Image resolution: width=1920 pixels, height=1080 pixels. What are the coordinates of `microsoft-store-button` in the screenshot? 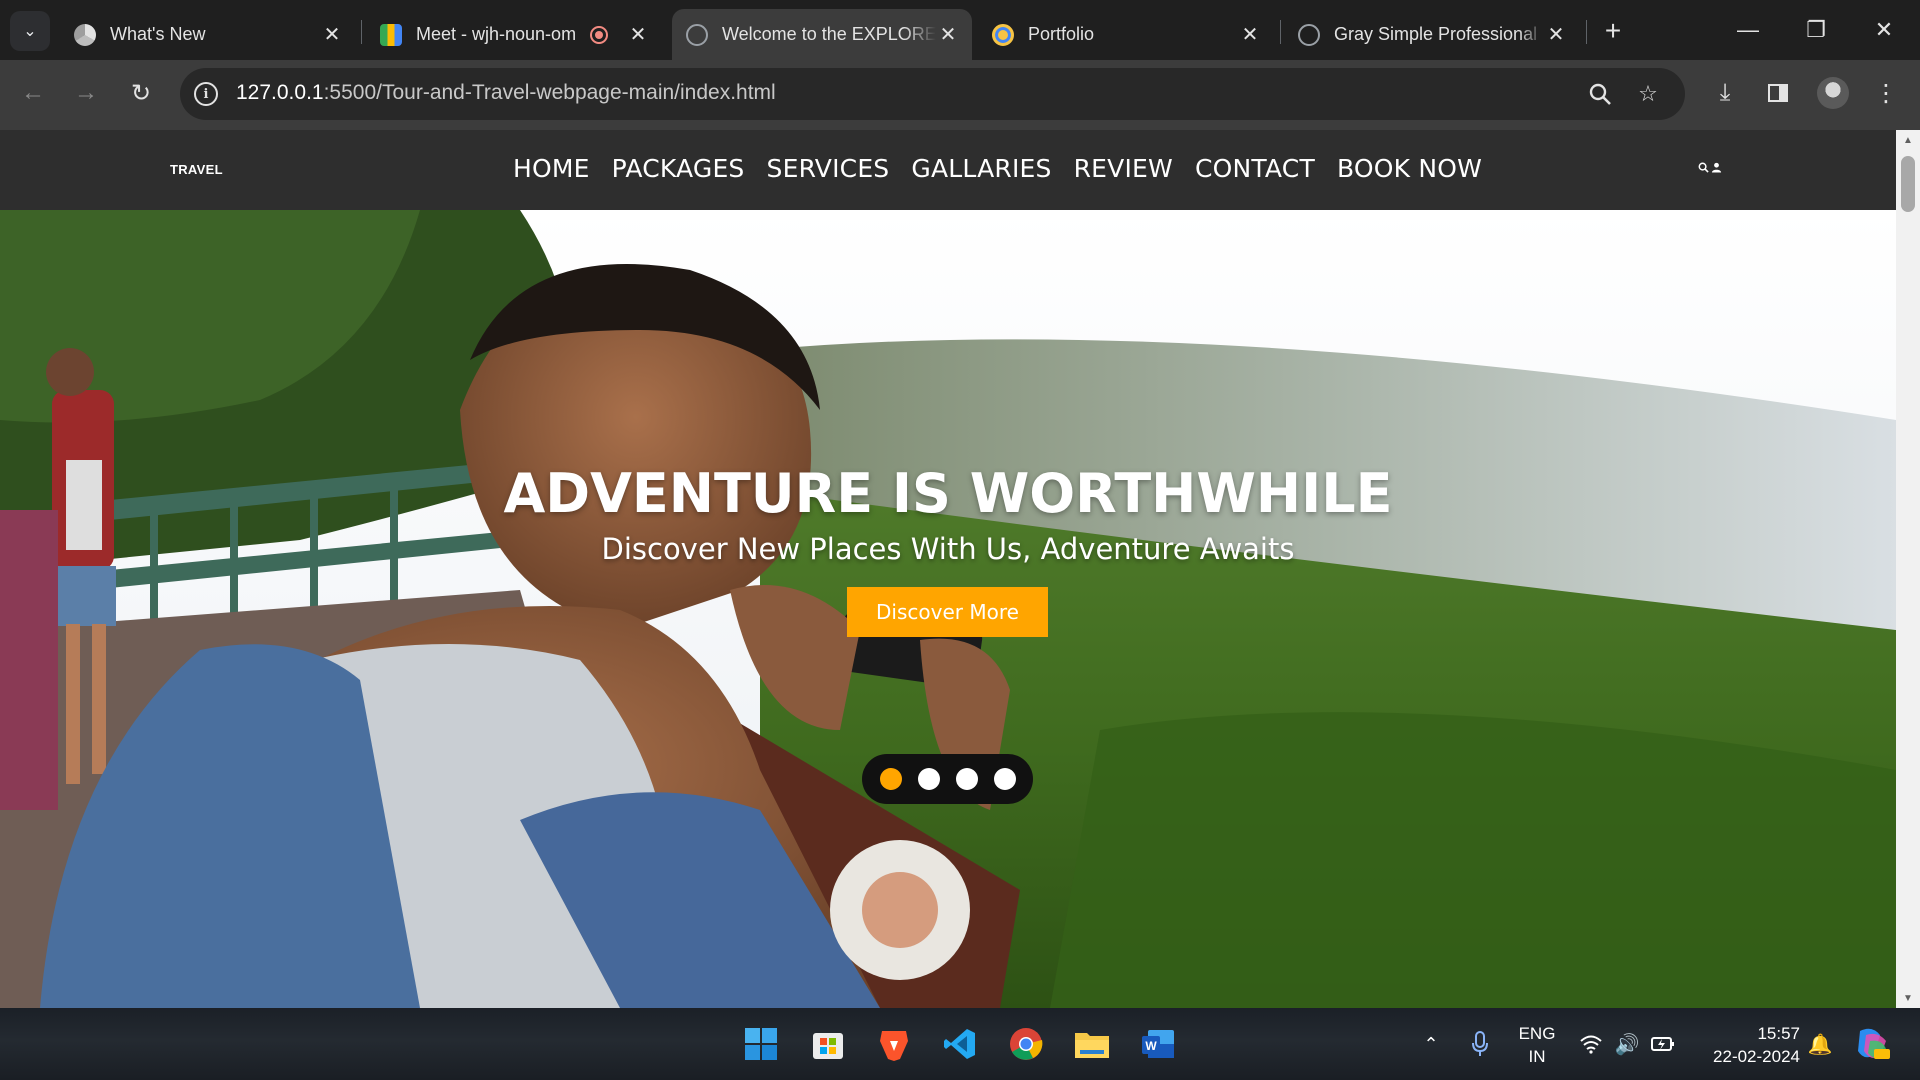 It's located at (828, 1044).